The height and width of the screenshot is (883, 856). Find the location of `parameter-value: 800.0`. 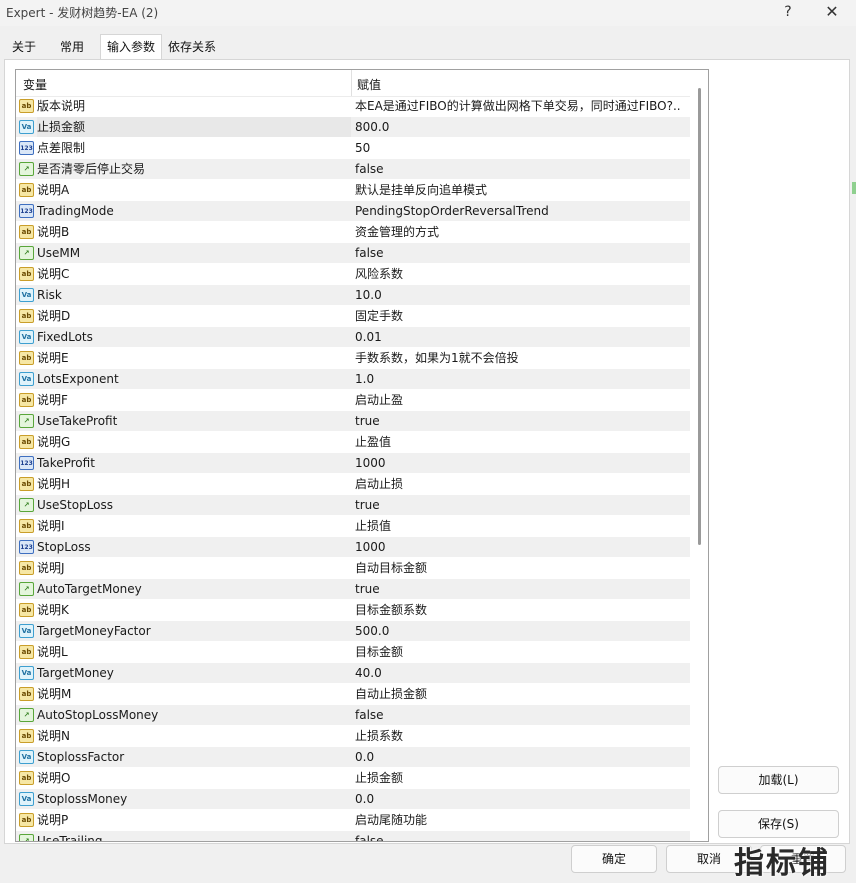

parameter-value: 800.0 is located at coordinates (521, 127).